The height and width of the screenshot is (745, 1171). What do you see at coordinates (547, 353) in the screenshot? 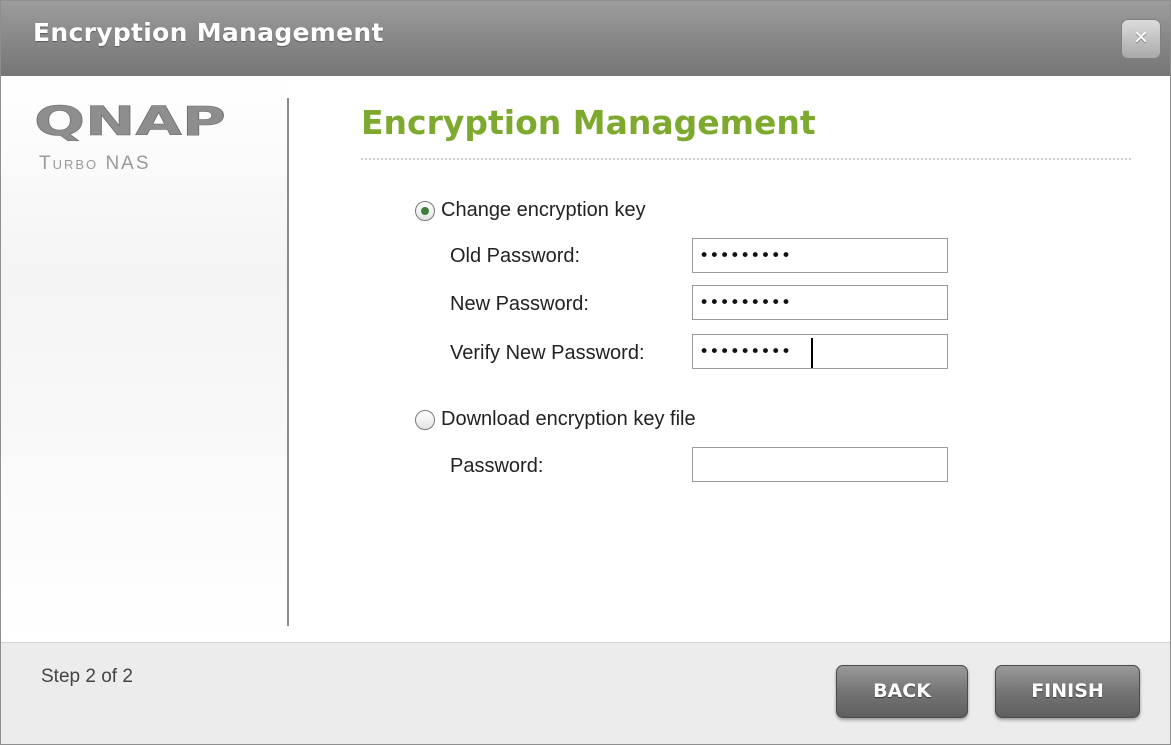
I see `verify-password-label: Verify New Password:` at bounding box center [547, 353].